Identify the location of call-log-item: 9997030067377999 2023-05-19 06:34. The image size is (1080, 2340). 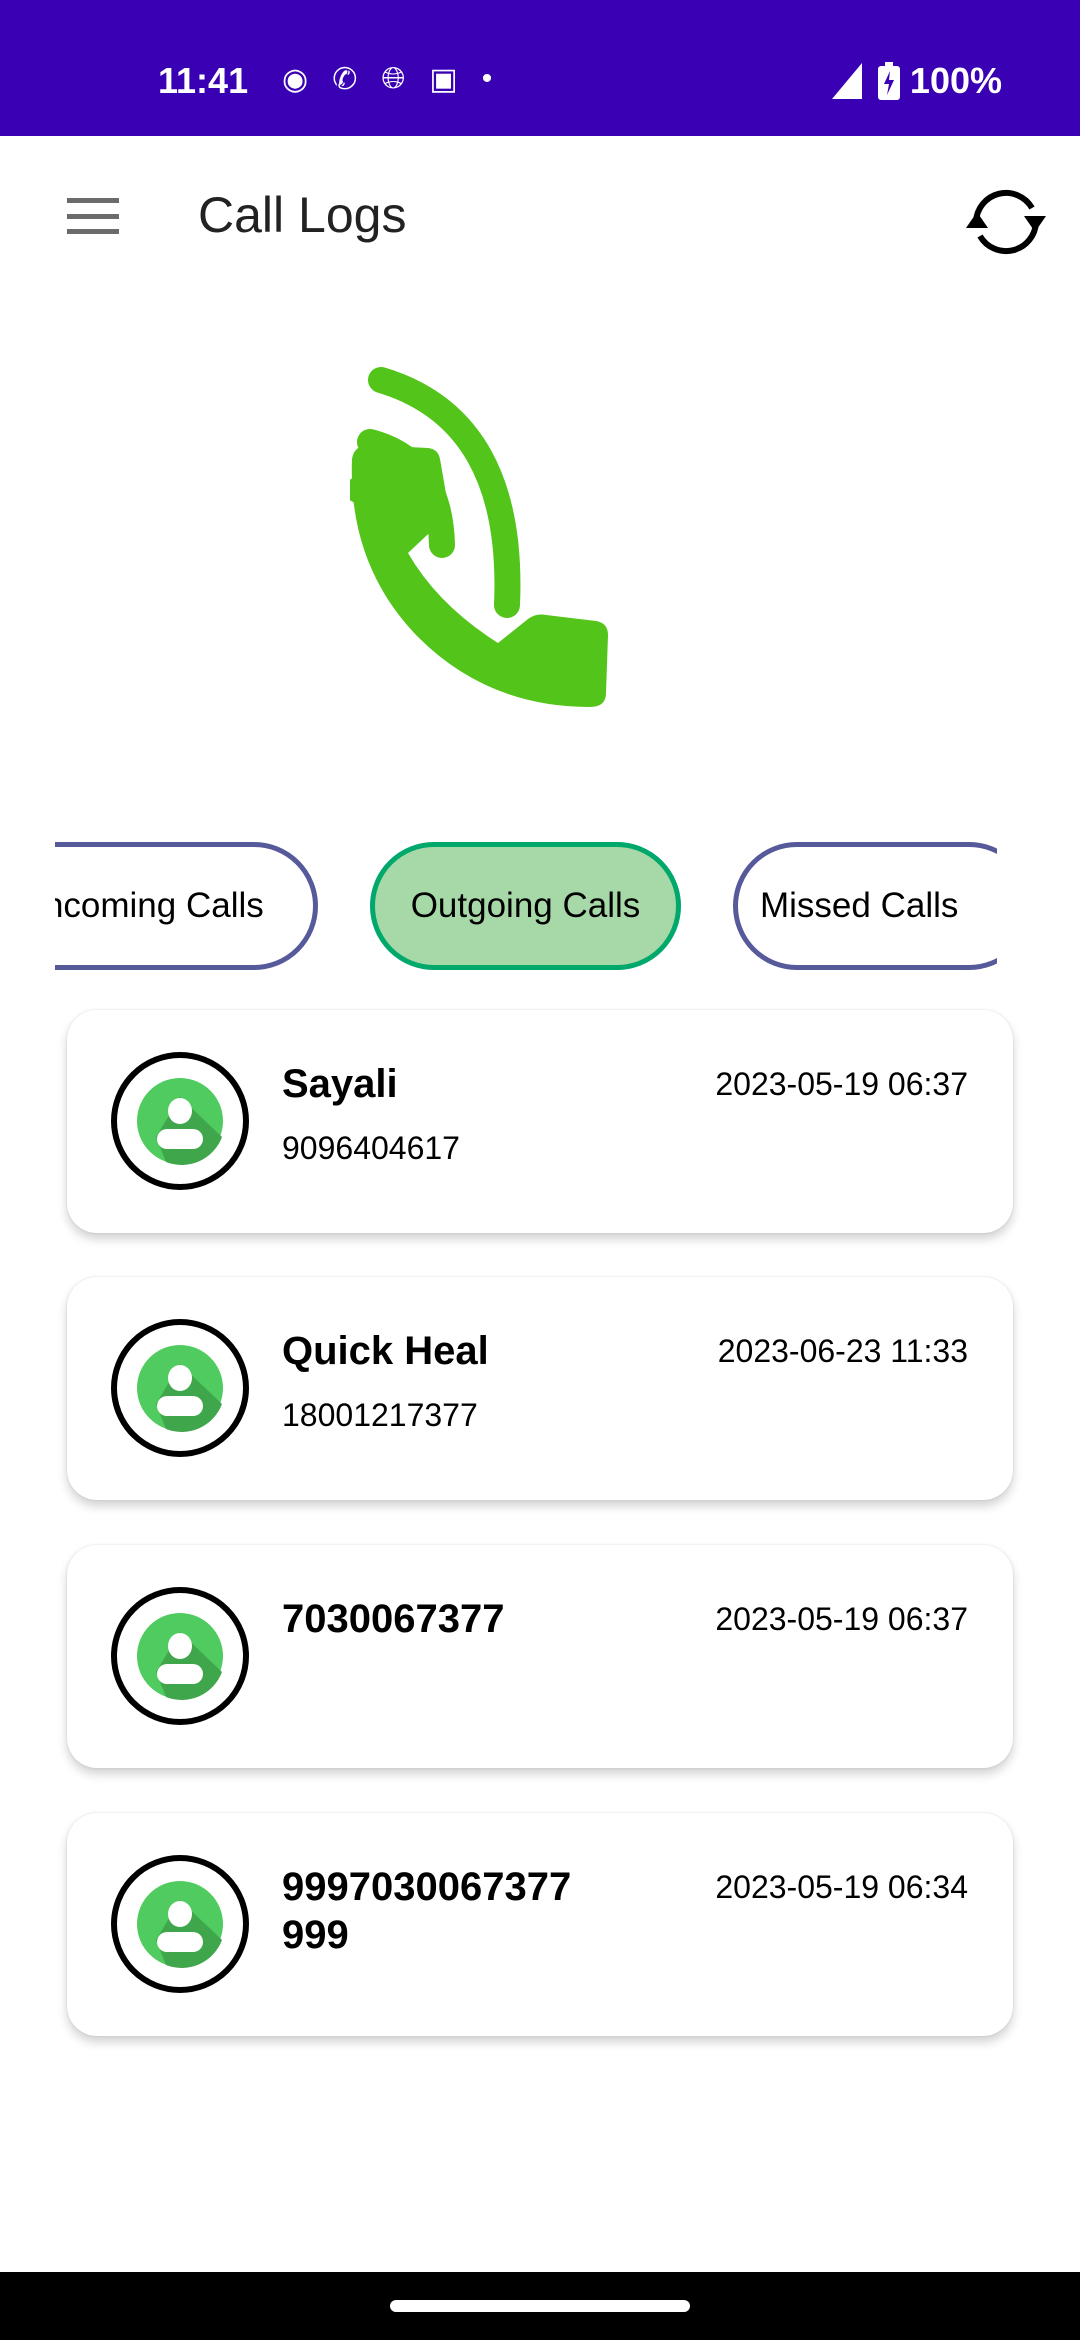
(540, 1924).